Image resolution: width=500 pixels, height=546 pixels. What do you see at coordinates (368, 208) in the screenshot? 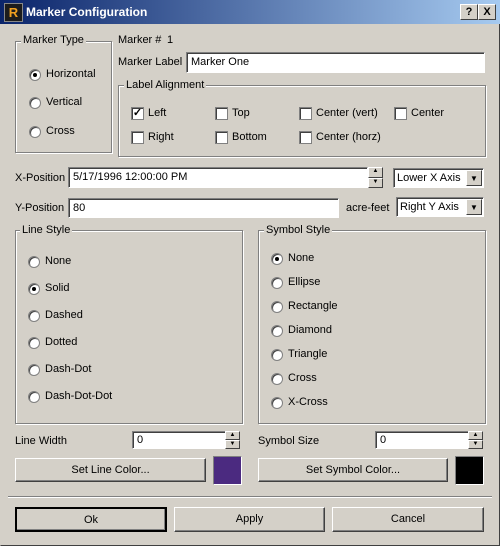
I see `y-units-label: acre-feet` at bounding box center [368, 208].